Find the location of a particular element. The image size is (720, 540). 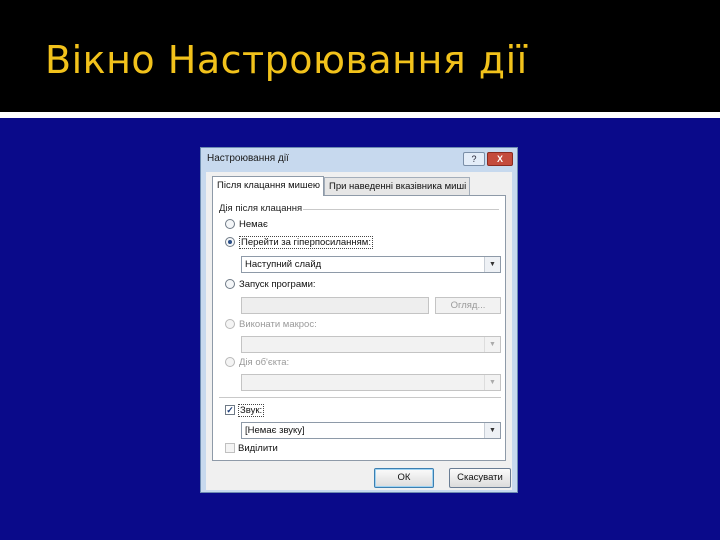

sound-select-value: [Немає звуку] is located at coordinates (275, 430).